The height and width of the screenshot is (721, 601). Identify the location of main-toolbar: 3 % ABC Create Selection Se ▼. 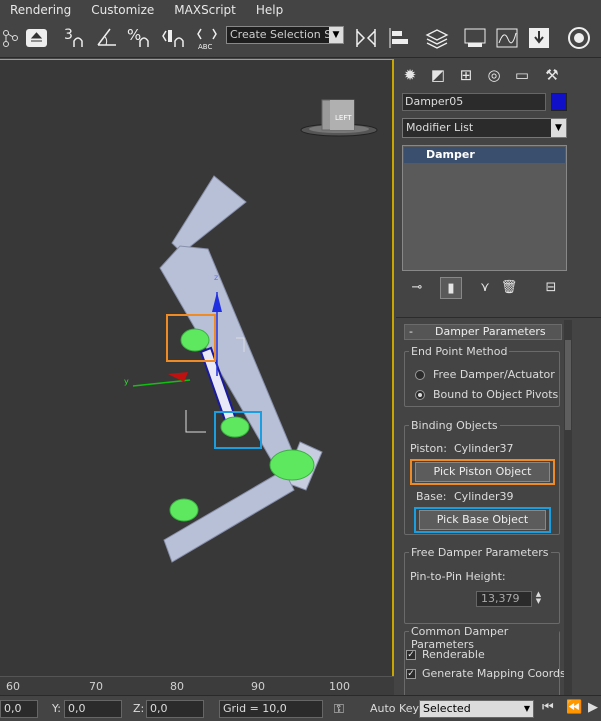
(300, 39).